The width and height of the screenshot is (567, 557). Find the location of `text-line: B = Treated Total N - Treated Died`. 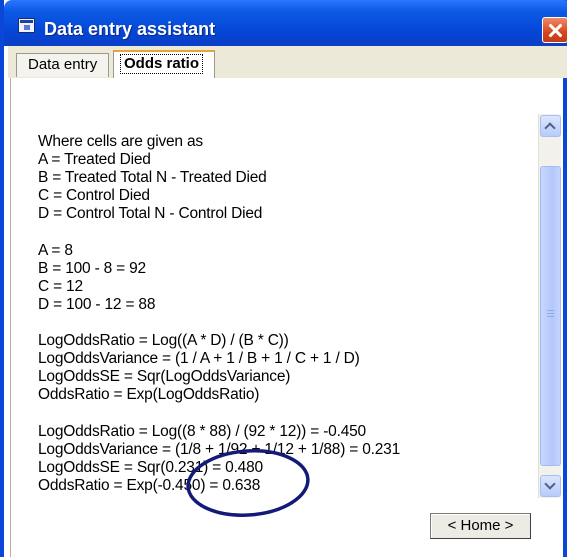

text-line: B = Treated Total N - Treated Died is located at coordinates (152, 178).